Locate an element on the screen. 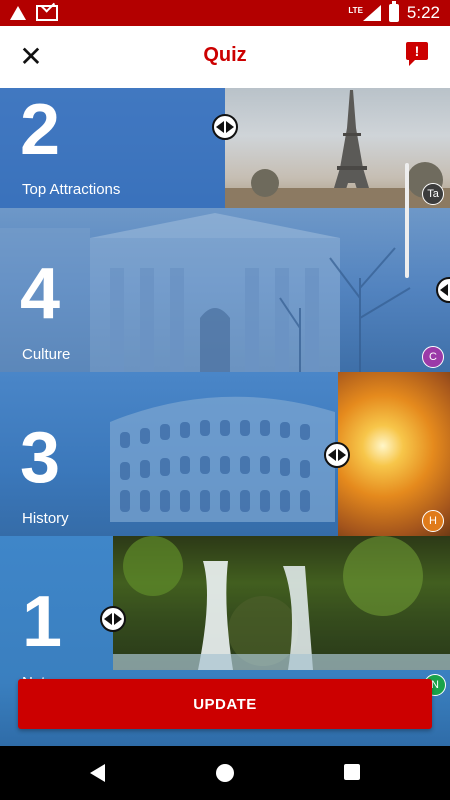 This screenshot has width=450, height=800. home-icon is located at coordinates (225, 773).